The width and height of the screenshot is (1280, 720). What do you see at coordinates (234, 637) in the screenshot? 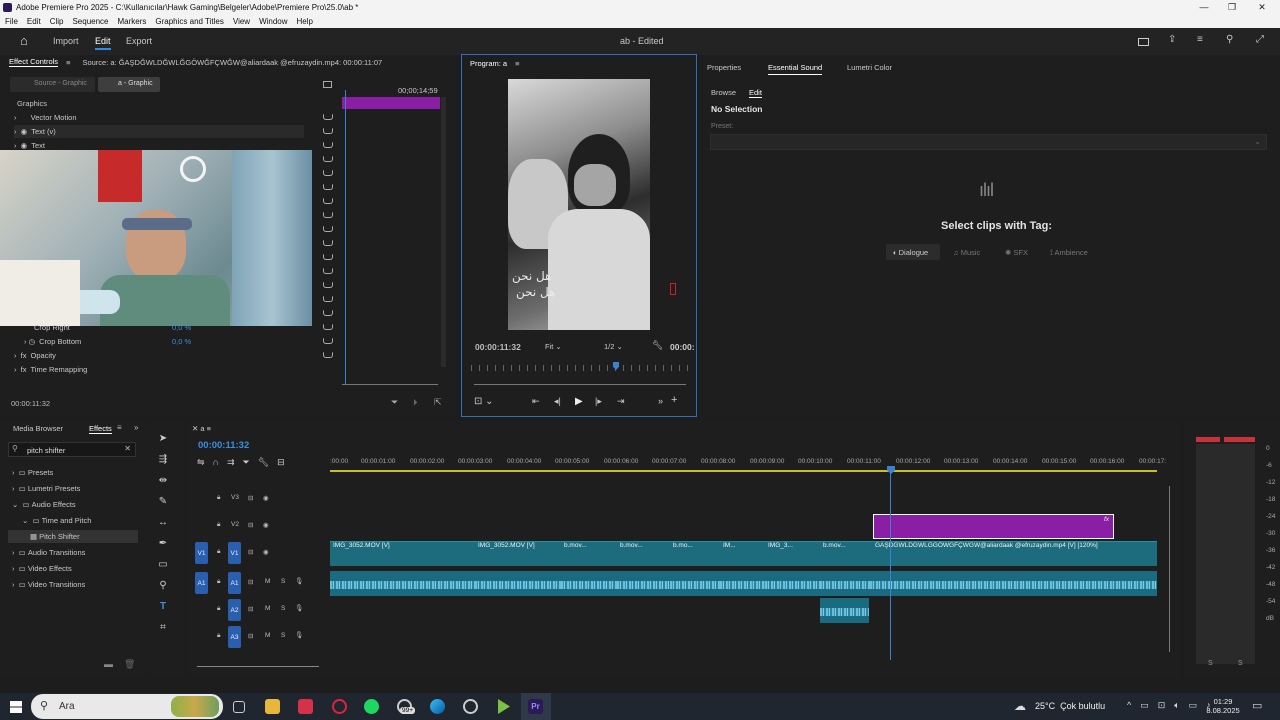
I see `track-target-a3: A3` at bounding box center [234, 637].